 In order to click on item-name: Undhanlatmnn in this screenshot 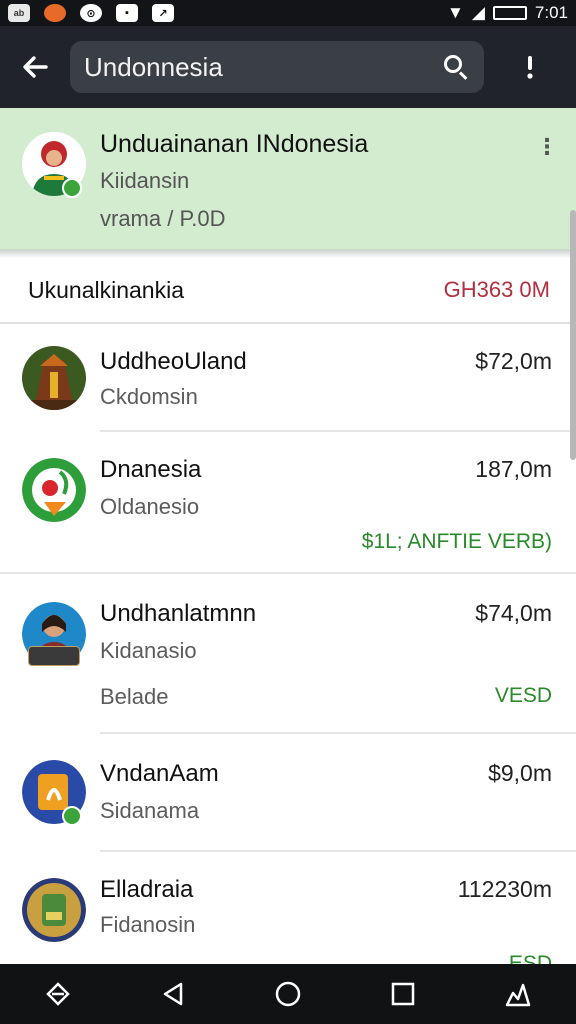, I will do `click(178, 613)`.